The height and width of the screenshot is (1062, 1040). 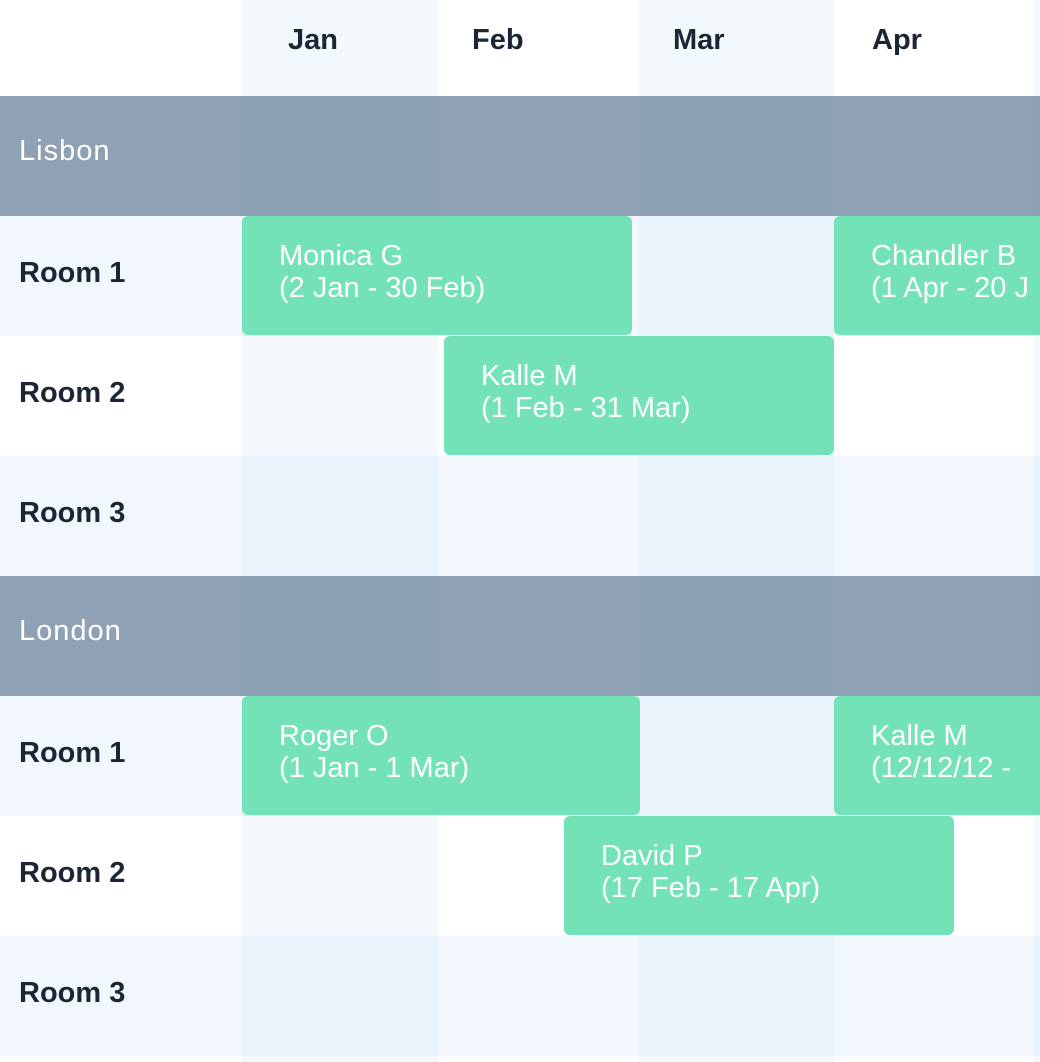 I want to click on booking-dates: (1 Jan - 1 Mar), so click(x=374, y=768).